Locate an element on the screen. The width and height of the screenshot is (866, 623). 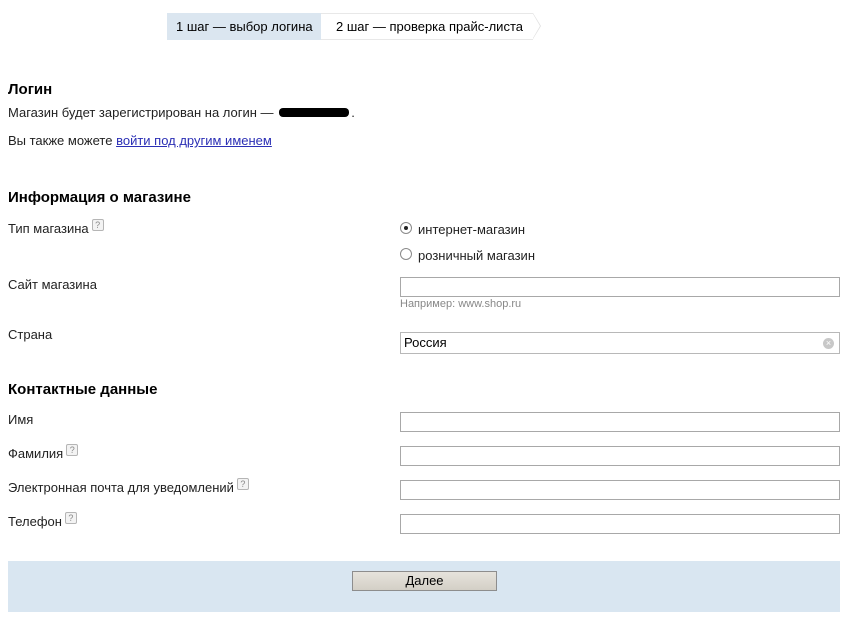
radio-online-shop: интернет-магазин is located at coordinates (463, 229).